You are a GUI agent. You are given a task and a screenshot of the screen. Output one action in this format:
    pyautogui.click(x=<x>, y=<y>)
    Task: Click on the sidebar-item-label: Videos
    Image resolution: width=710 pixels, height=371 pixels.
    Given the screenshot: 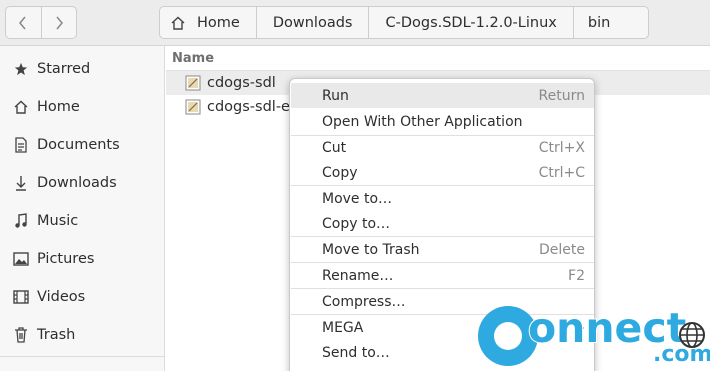 What is the action you would take?
    pyautogui.click(x=61, y=297)
    